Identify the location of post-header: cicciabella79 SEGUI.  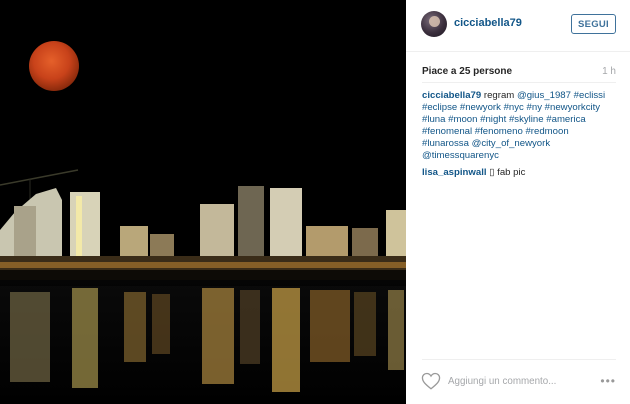
(518, 26).